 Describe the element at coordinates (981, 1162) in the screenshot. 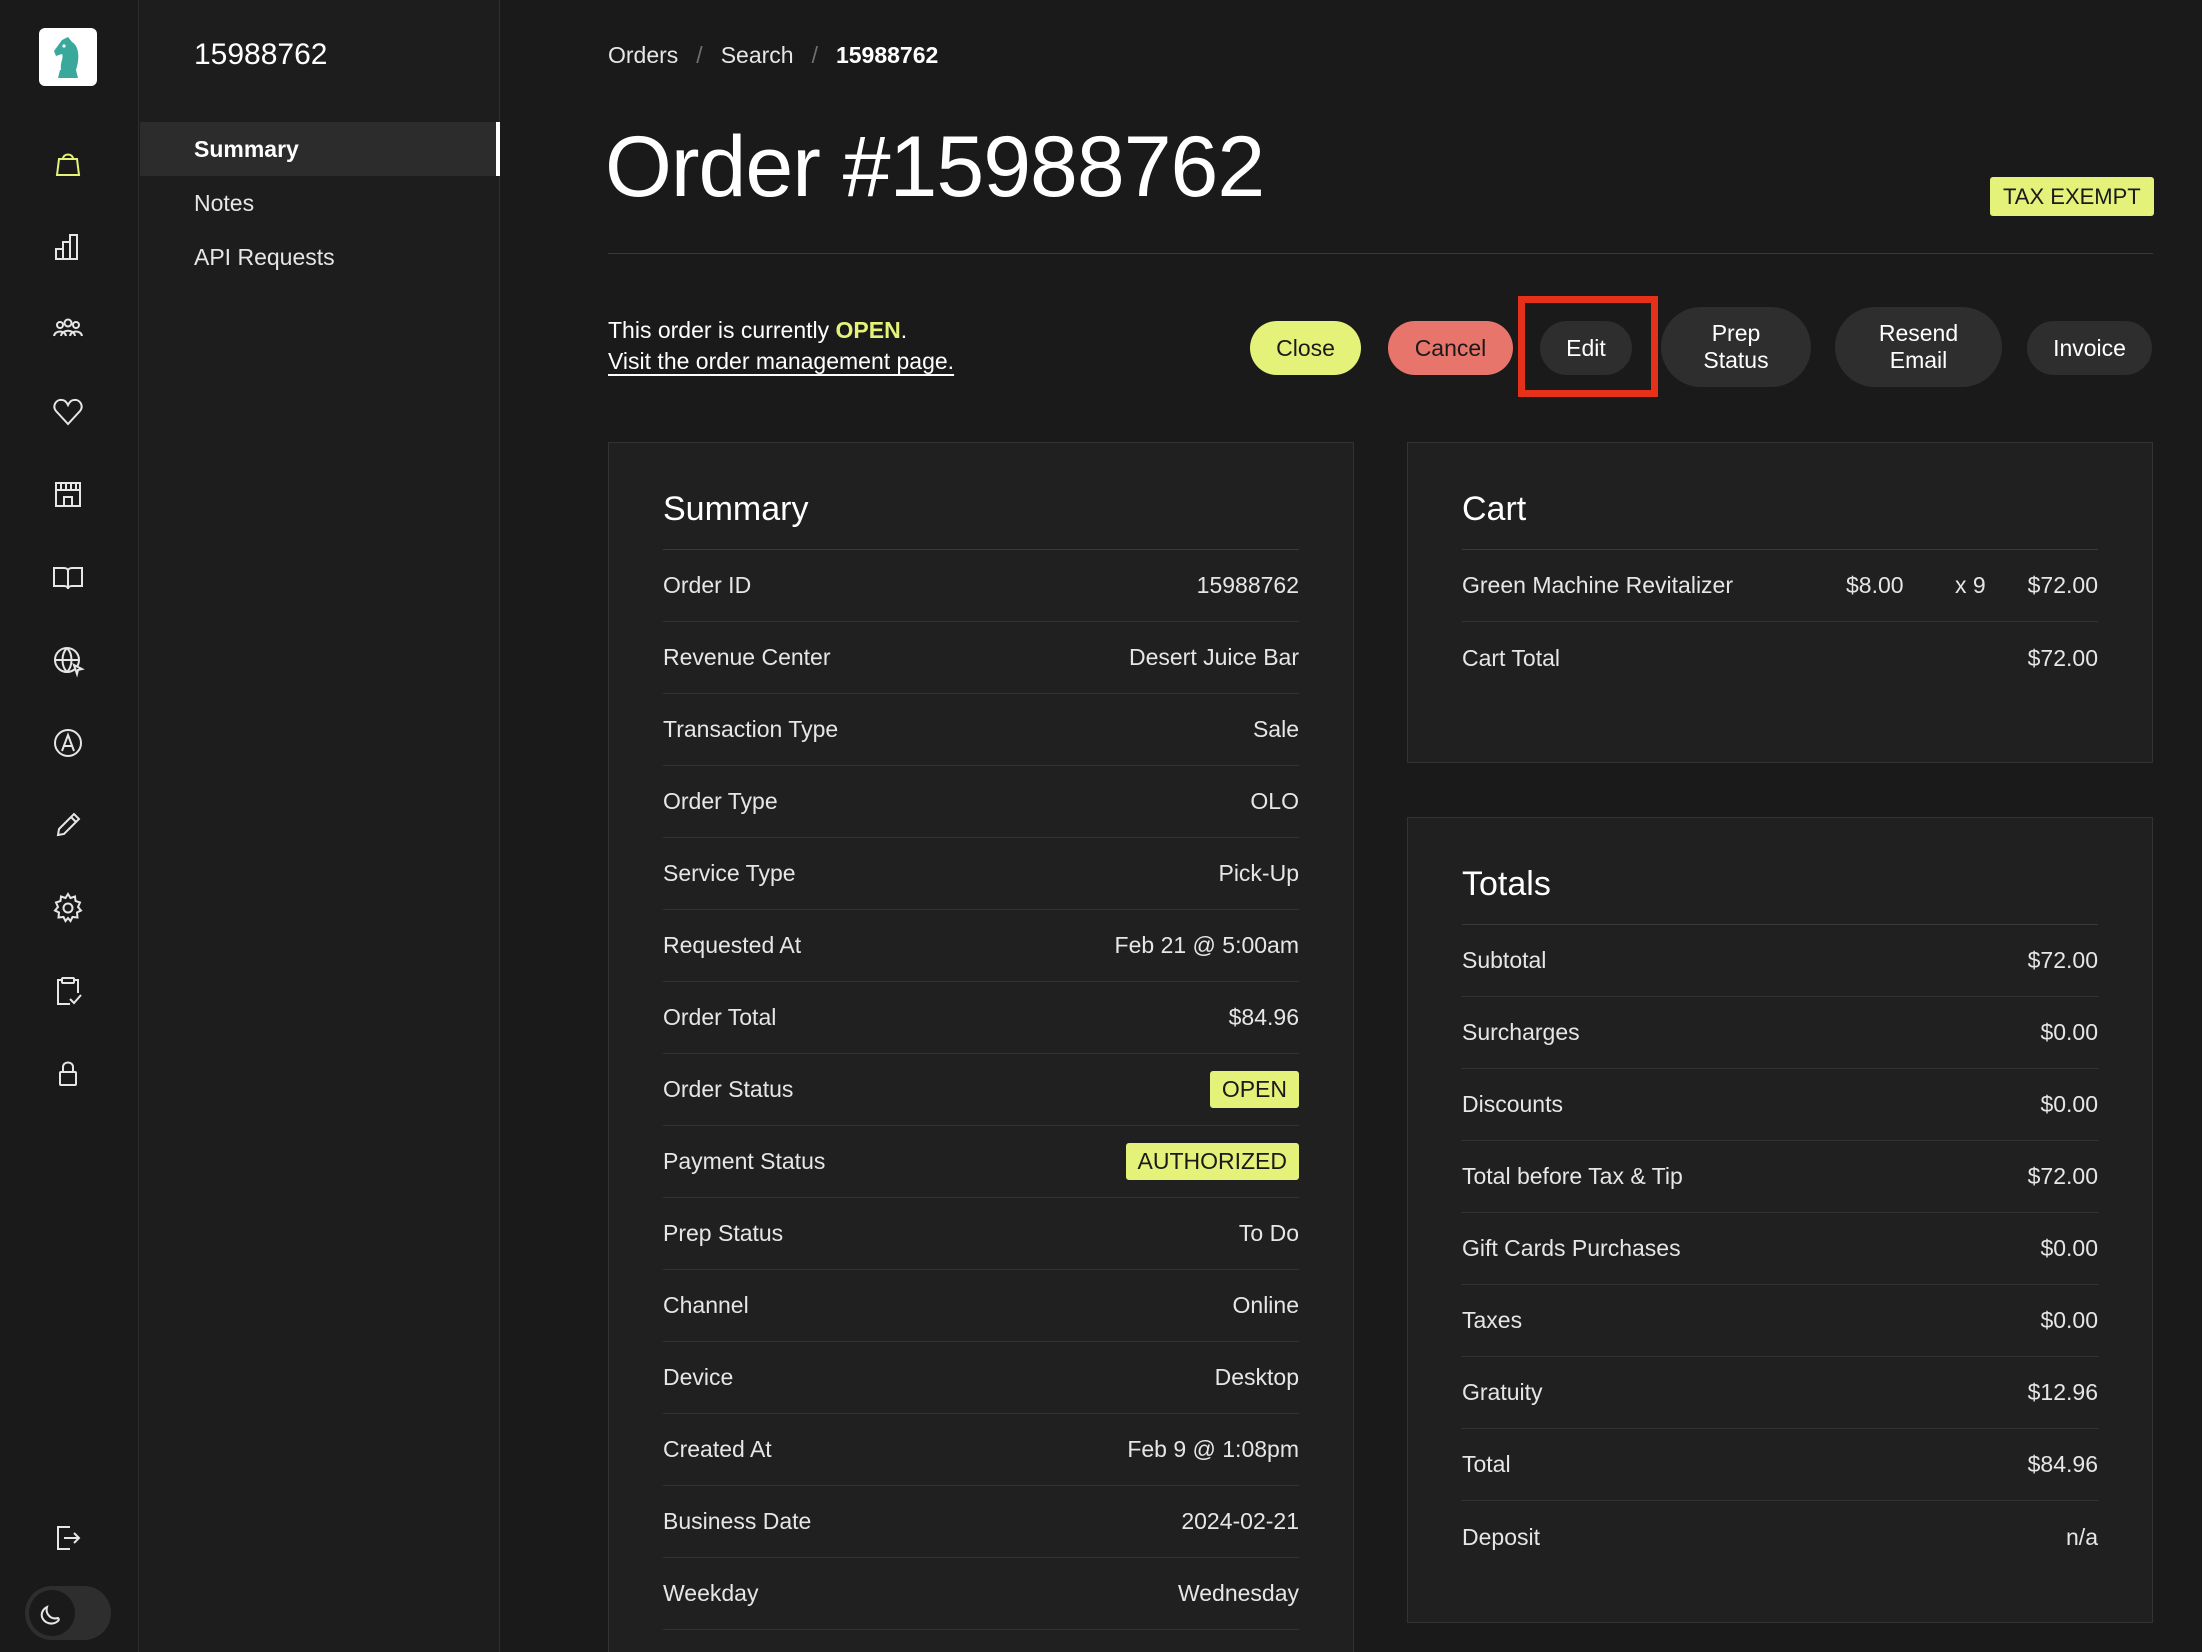

I see `summary-row: Payment Status AUTHORIZED` at that location.